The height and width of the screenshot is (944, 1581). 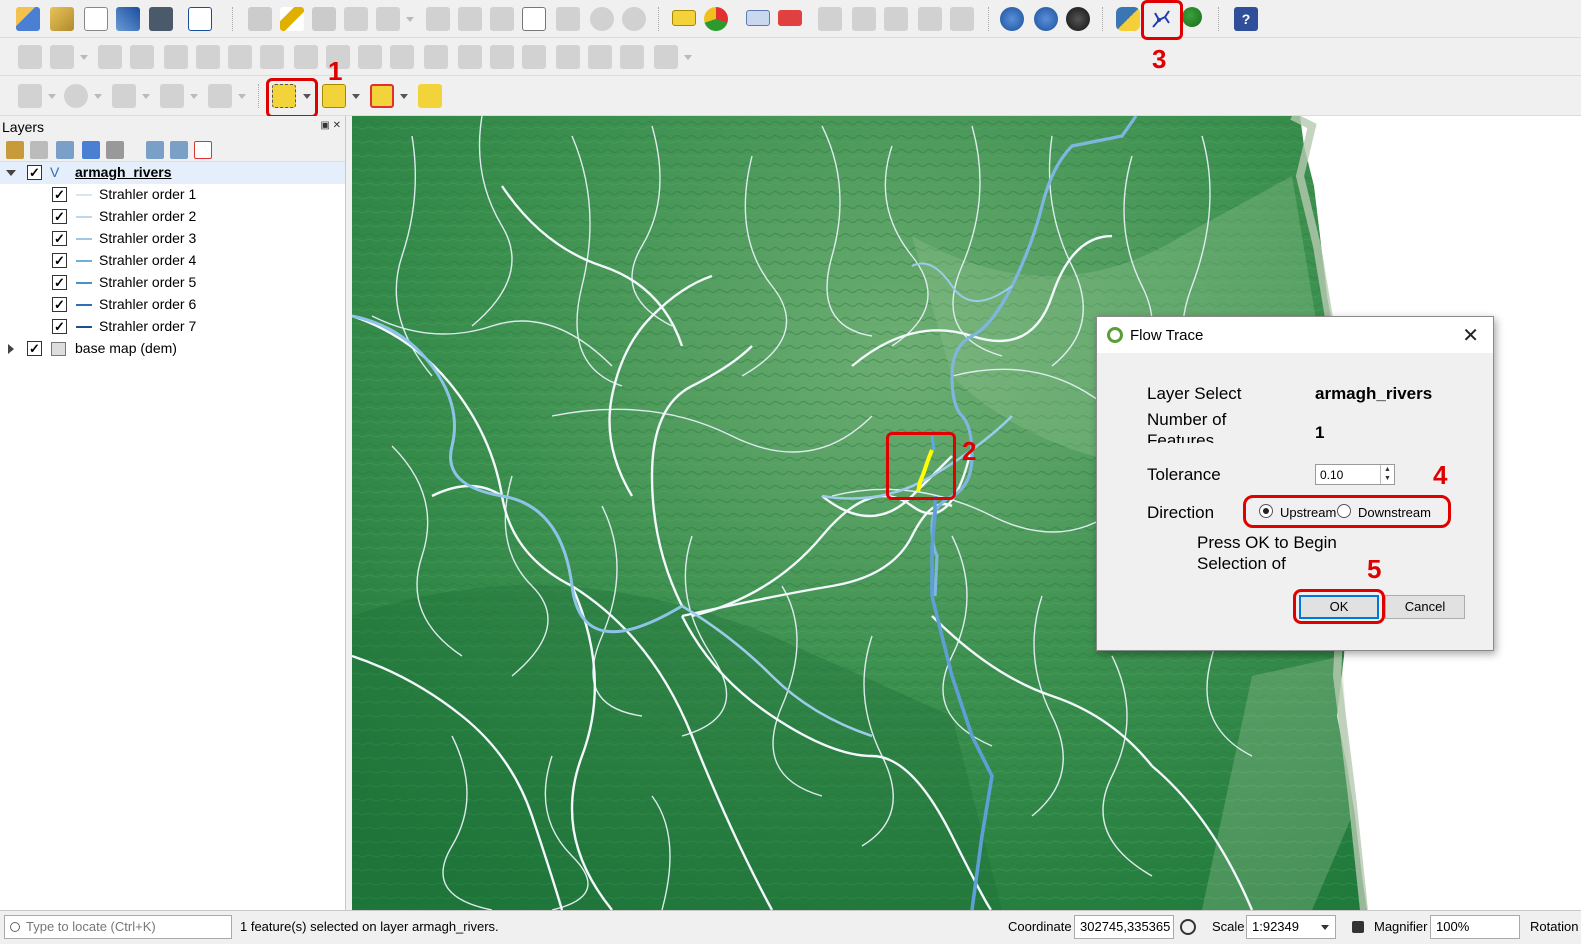 What do you see at coordinates (91, 150) in the screenshot?
I see `filter-legend-icon` at bounding box center [91, 150].